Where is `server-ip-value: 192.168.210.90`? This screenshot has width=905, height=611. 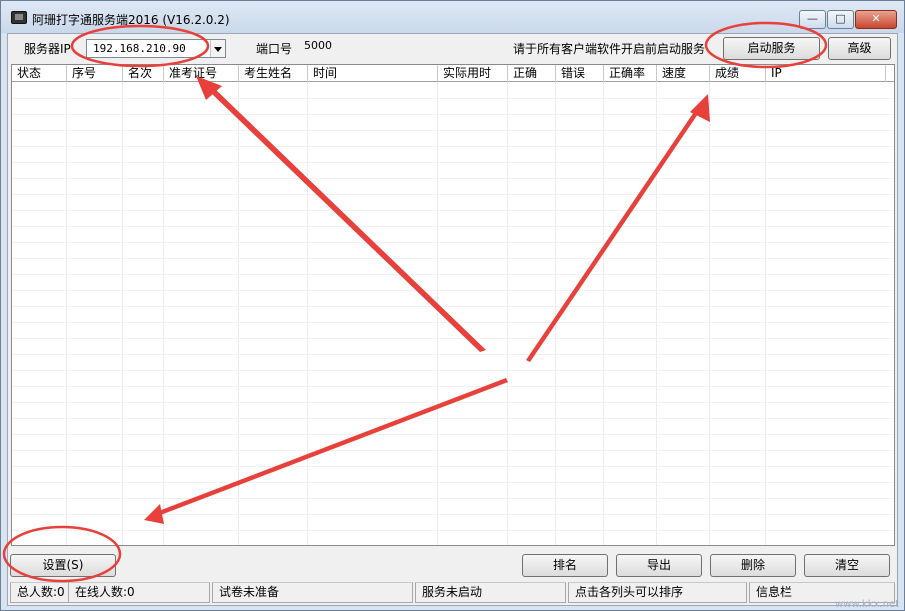
server-ip-value: 192.168.210.90 is located at coordinates (139, 48).